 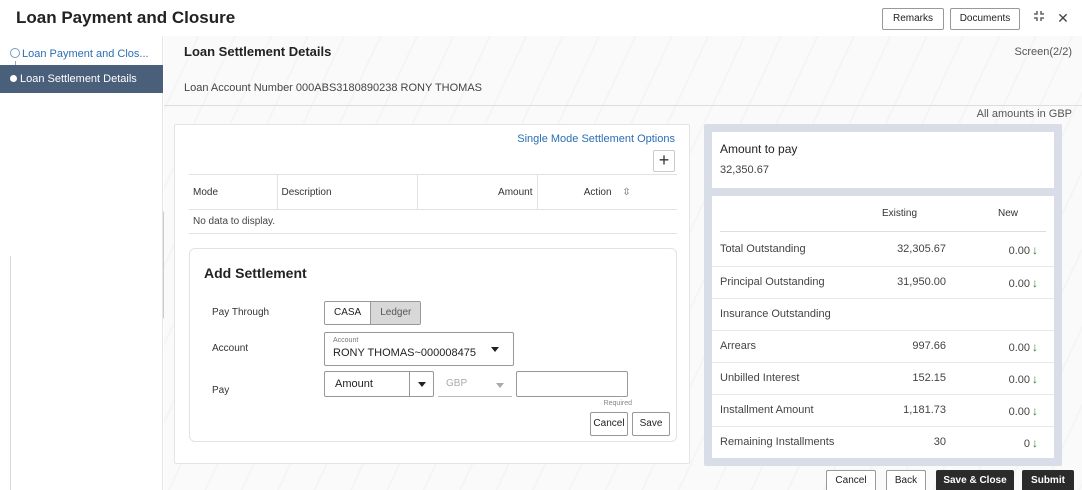 I want to click on pay-amount-input, so click(x=572, y=384).